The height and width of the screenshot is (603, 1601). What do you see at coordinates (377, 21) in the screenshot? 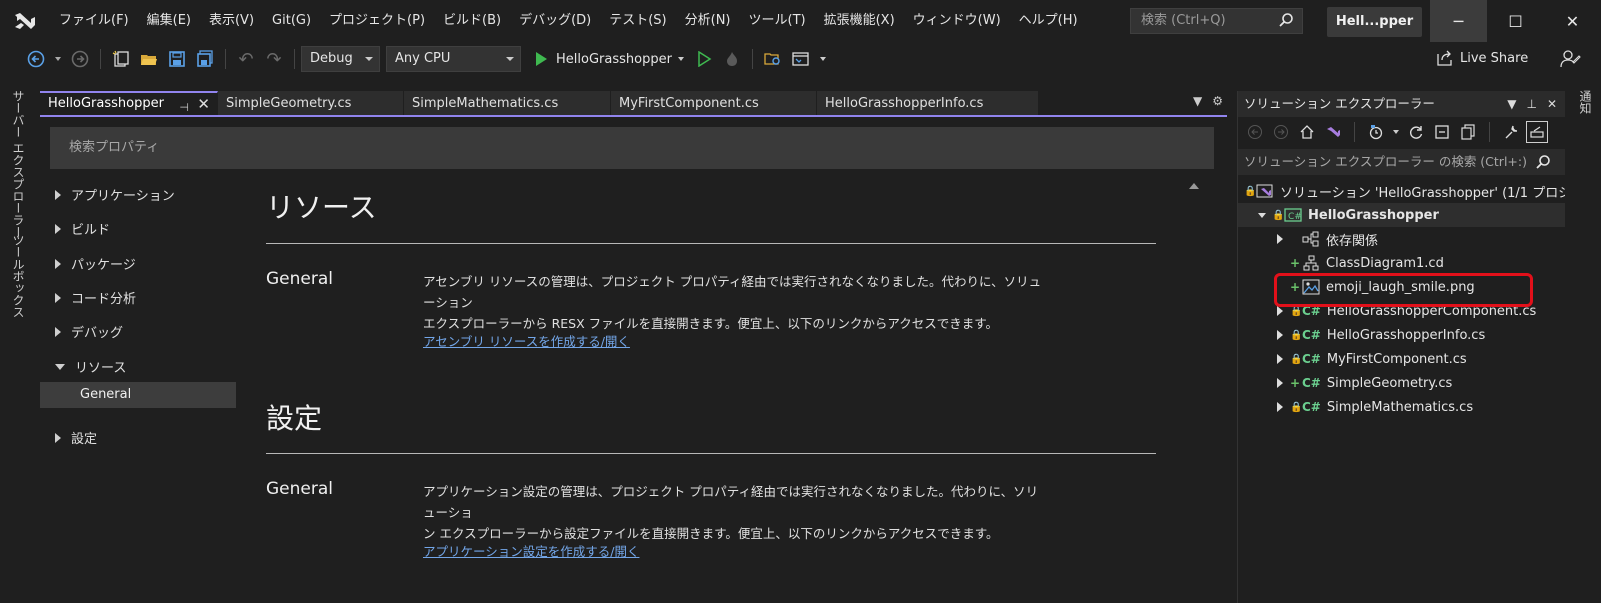
I see `menu-project: プロジェクト(P)` at bounding box center [377, 21].